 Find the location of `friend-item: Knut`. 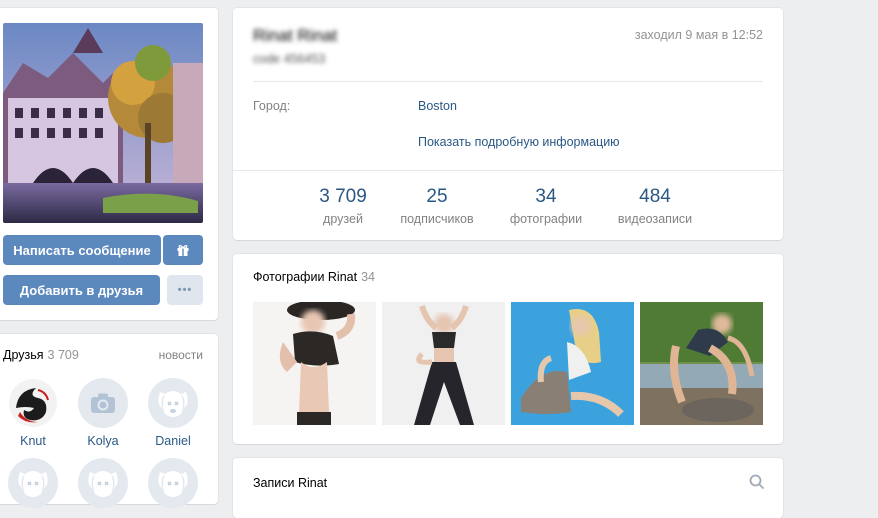

friend-item: Knut is located at coordinates (34, 413).